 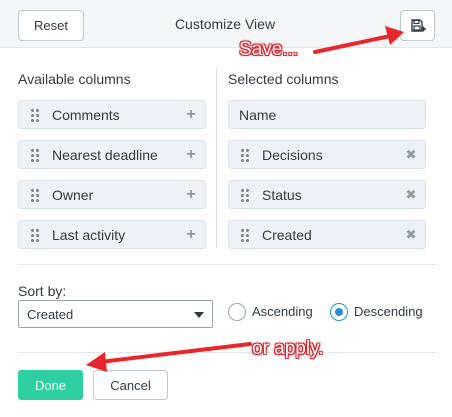 I want to click on column-label: Decisions, so click(x=292, y=154).